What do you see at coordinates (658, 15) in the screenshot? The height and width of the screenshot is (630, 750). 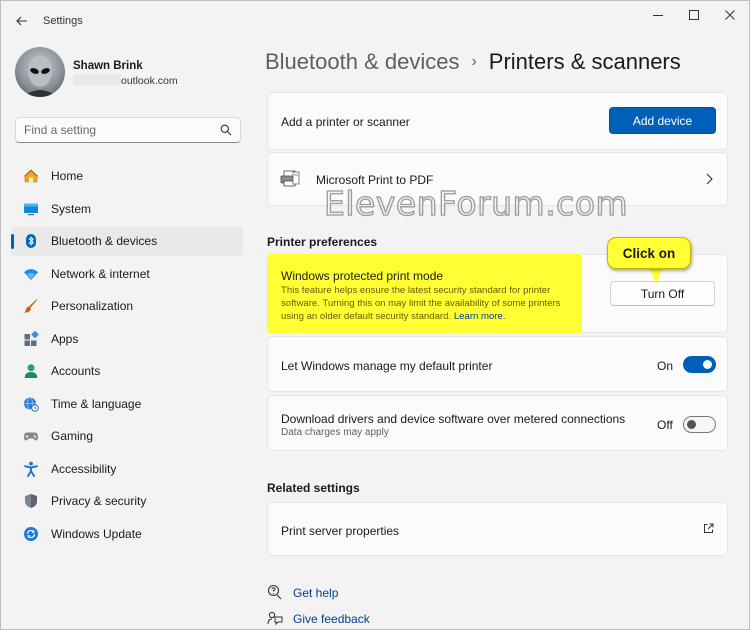 I see `minimize-icon` at bounding box center [658, 15].